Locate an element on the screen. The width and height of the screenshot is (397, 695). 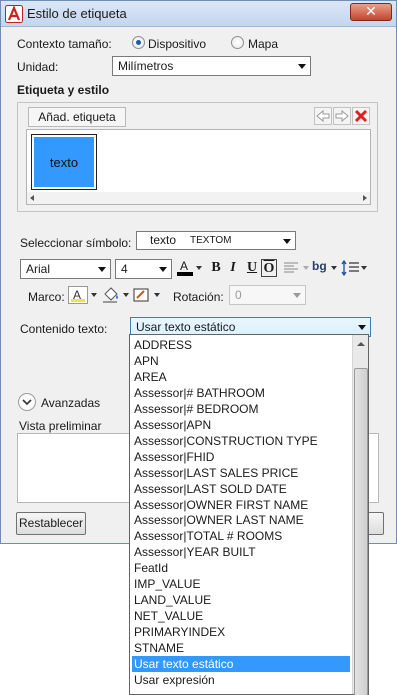
rotation-select: 0 is located at coordinates (267, 295).